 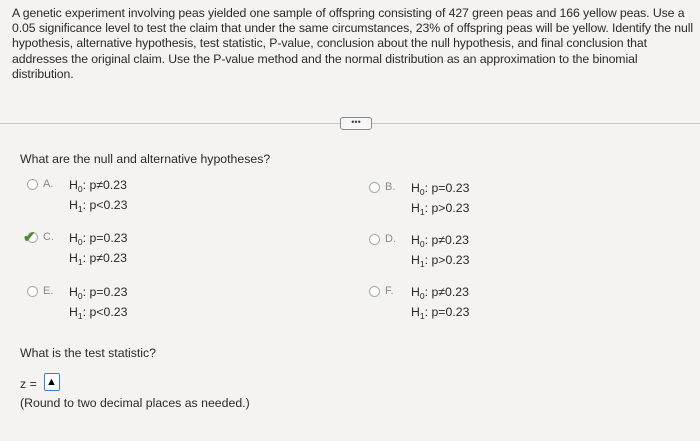 I want to click on rounding-instruction: (Round to two decimal places as needed.), so click(x=135, y=403).